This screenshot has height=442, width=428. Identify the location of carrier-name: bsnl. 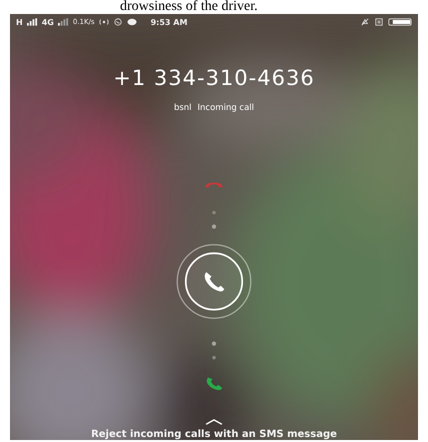
(183, 108).